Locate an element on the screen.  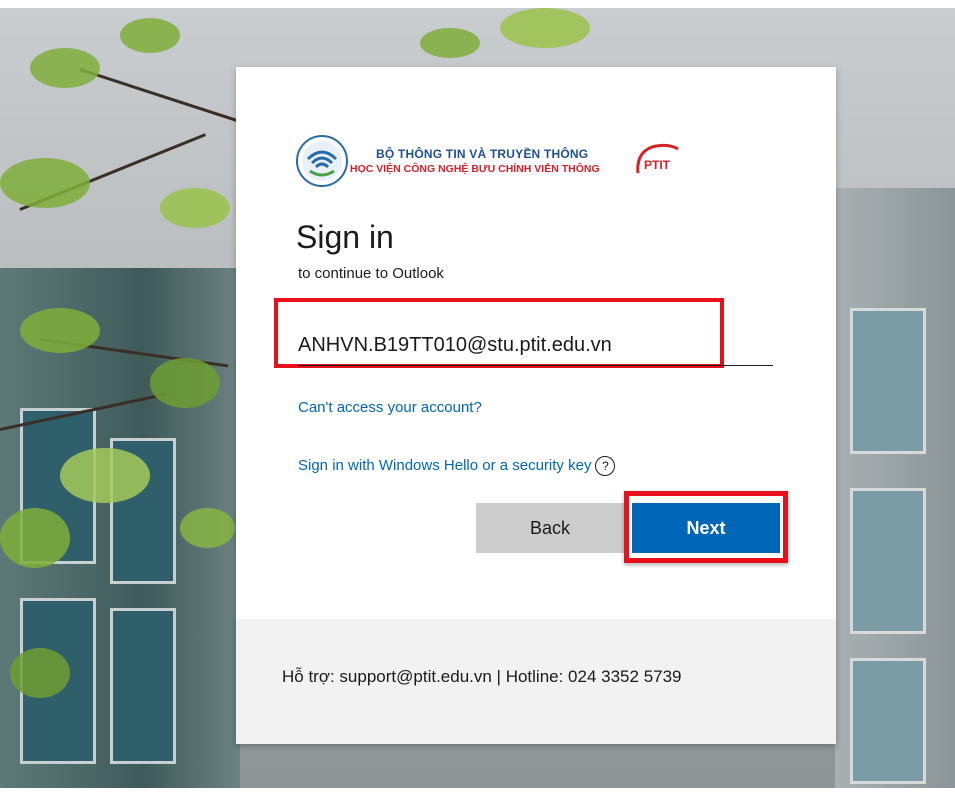
ministry-emblem-icon is located at coordinates (322, 161).